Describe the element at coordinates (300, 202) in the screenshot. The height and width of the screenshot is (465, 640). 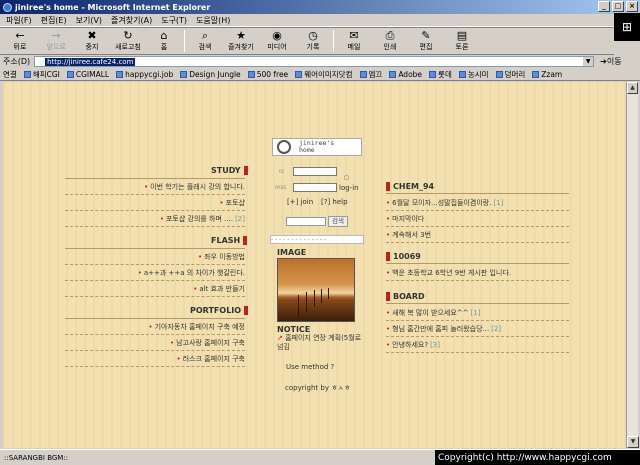
I see `join-link: [+] join` at that location.